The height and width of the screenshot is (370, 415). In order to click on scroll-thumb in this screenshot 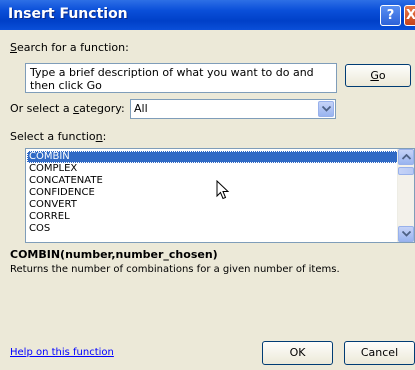, I will do `click(406, 171)`.